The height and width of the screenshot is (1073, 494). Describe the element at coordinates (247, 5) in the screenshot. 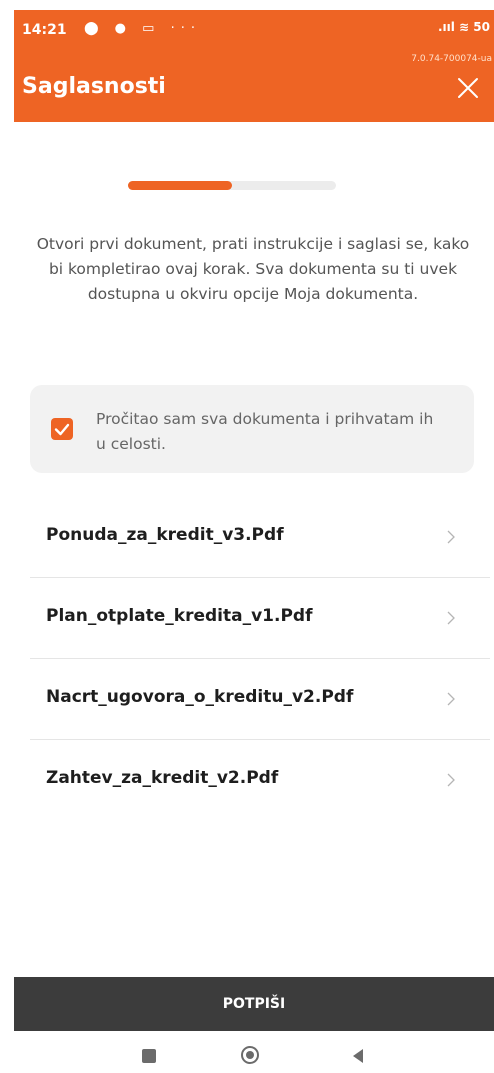

I see `top-strip` at that location.